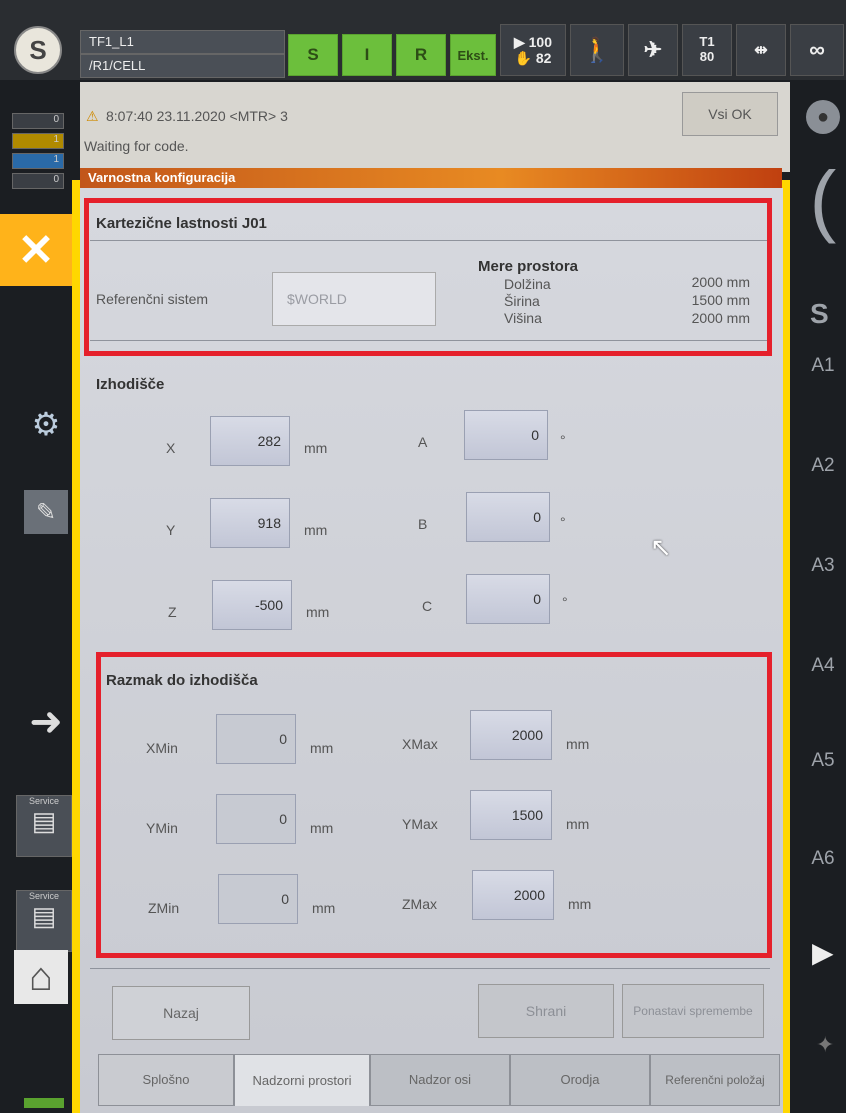  What do you see at coordinates (302, 1080) in the screenshot?
I see `tab-monitored-spaces: Nadzorni prostori` at bounding box center [302, 1080].